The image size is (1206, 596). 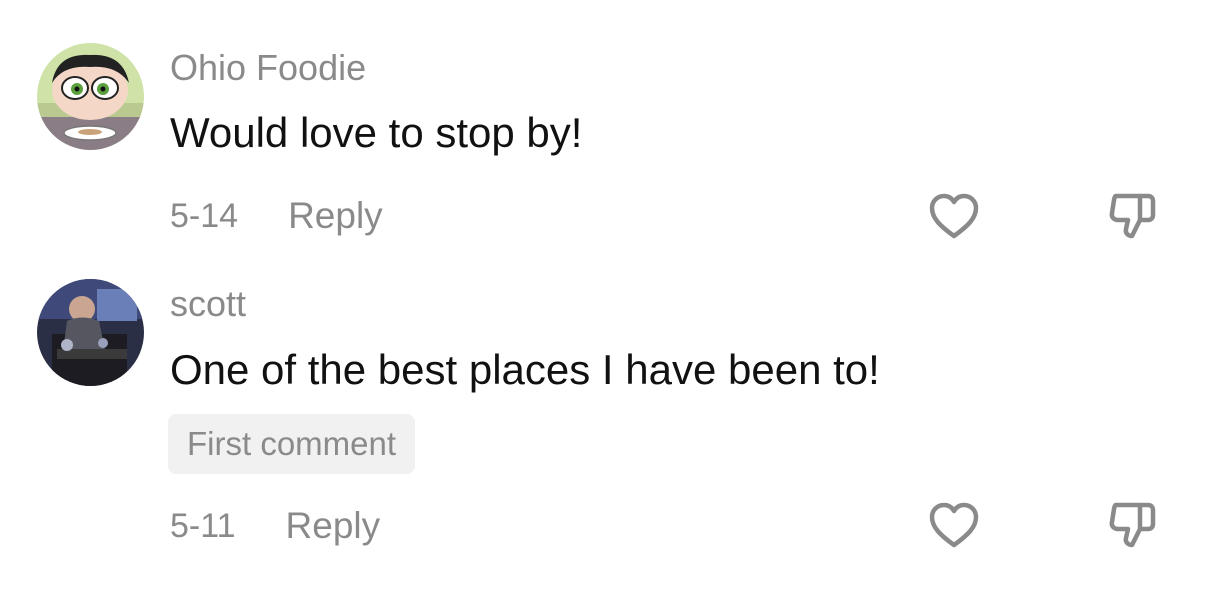 I want to click on comment-date: 5-14, so click(x=204, y=215).